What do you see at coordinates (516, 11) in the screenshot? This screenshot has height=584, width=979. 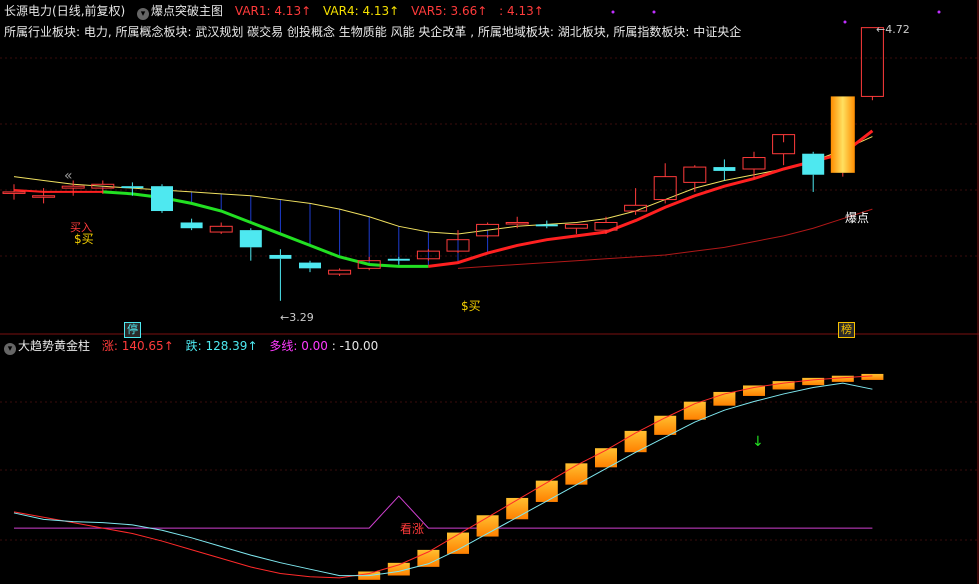 I see `extra-value: : 4.13` at bounding box center [516, 11].